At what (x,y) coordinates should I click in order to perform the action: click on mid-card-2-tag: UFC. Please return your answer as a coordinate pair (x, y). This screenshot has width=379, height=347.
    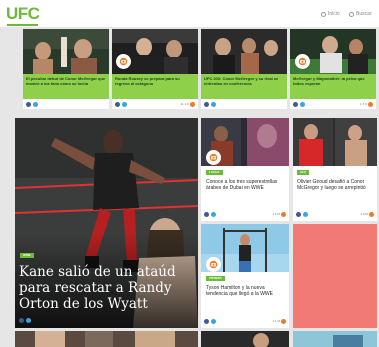
    Looking at the image, I should click on (303, 172).